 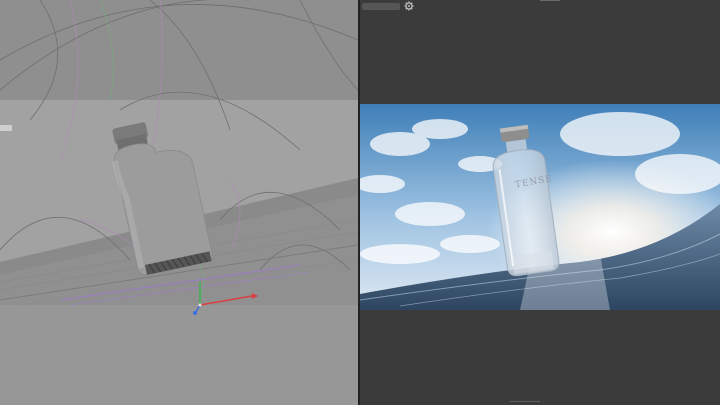 I want to click on panel-top-tick, so click(x=550, y=0).